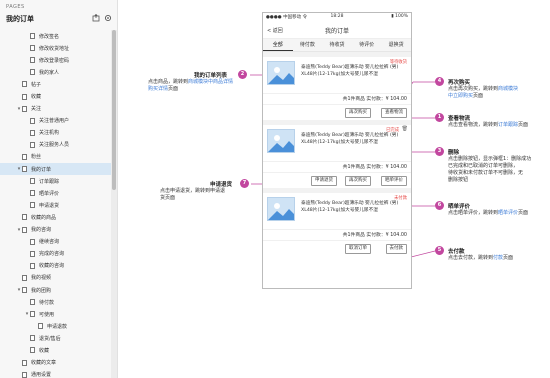  Describe the element at coordinates (58, 15) in the screenshot. I see `sidebar-header: PAGES 我的订单` at that location.